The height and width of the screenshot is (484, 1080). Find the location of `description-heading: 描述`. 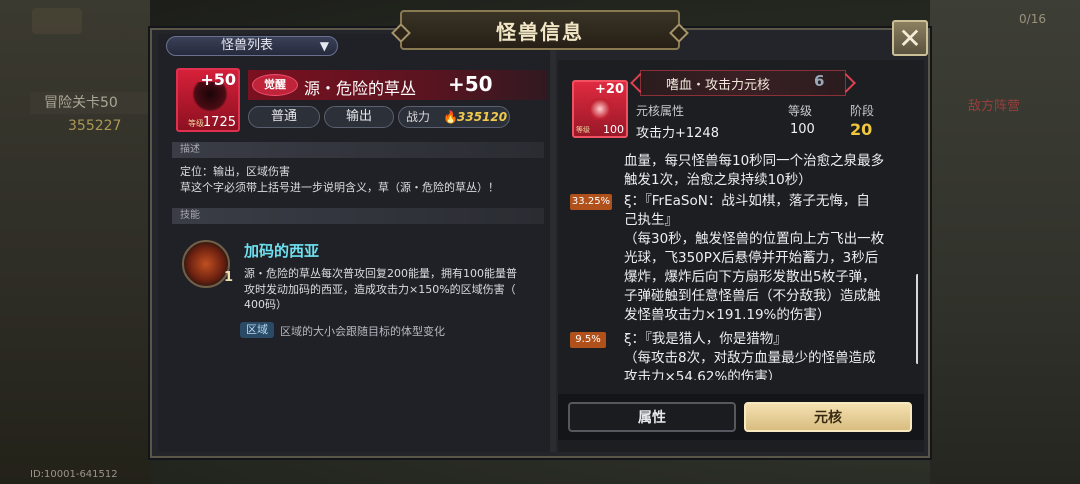

description-heading: 描述 is located at coordinates (358, 150).